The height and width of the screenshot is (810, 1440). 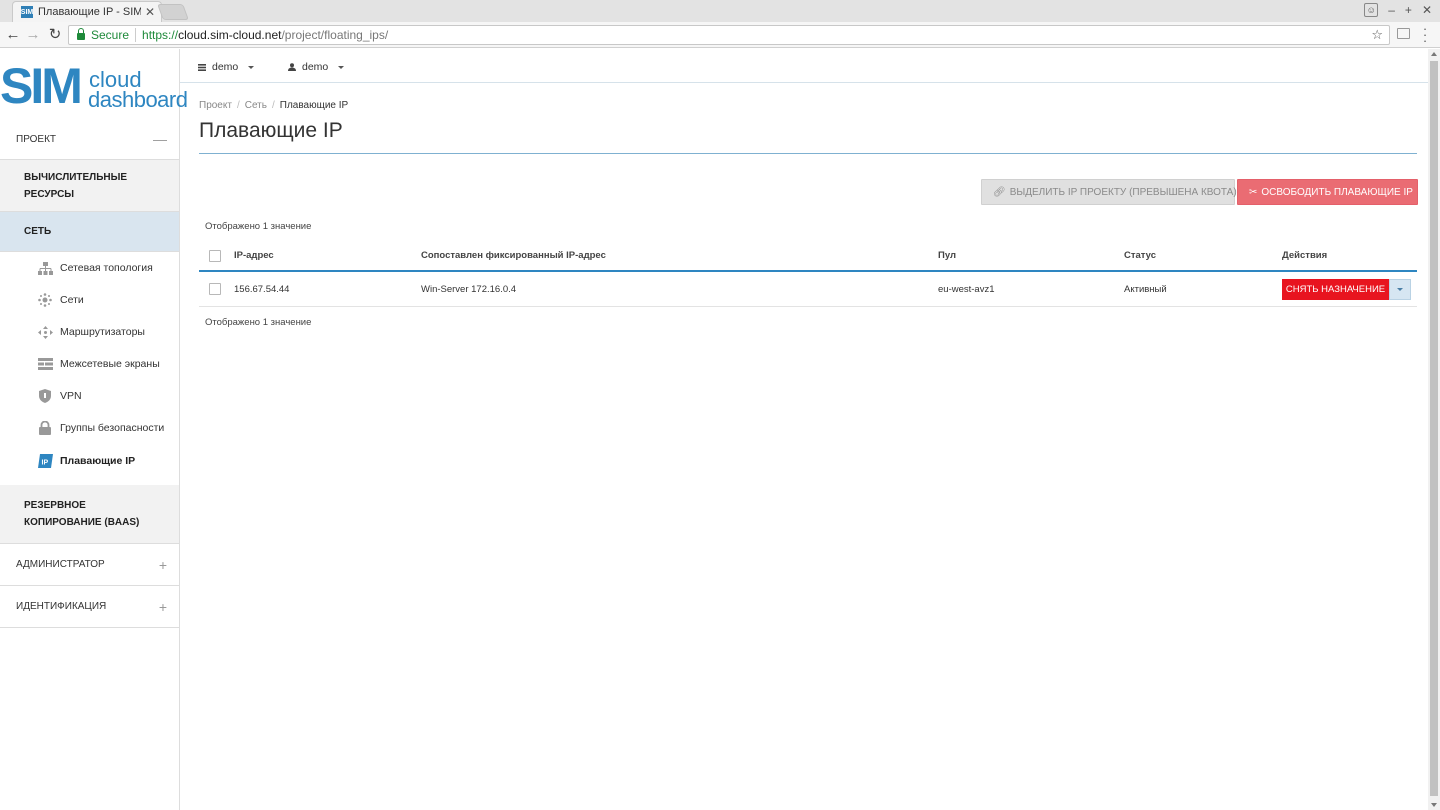 I want to click on collapse-icon: —, so click(x=160, y=139).